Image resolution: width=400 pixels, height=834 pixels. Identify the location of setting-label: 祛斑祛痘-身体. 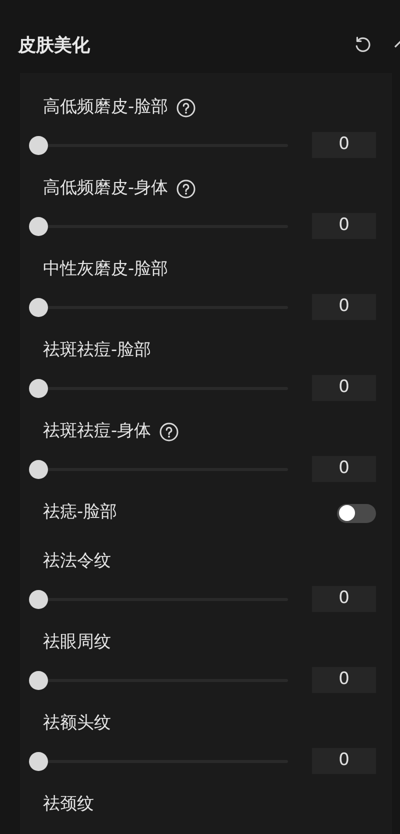
(97, 432).